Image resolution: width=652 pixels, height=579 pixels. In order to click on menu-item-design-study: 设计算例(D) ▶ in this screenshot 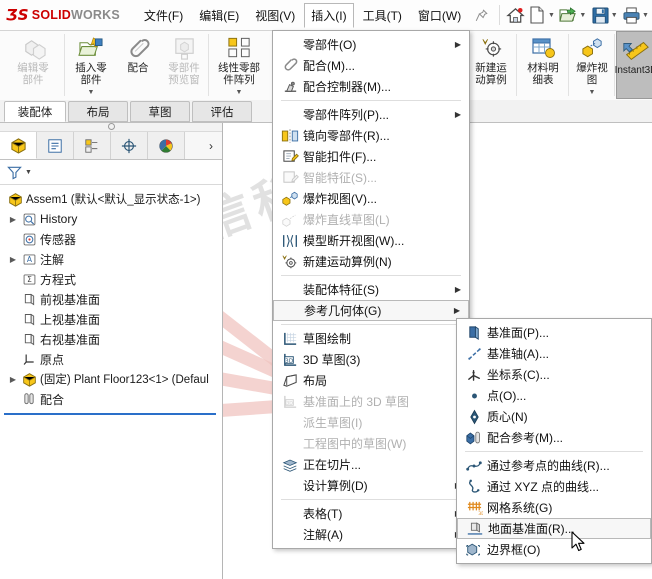, I will do `click(371, 485)`.